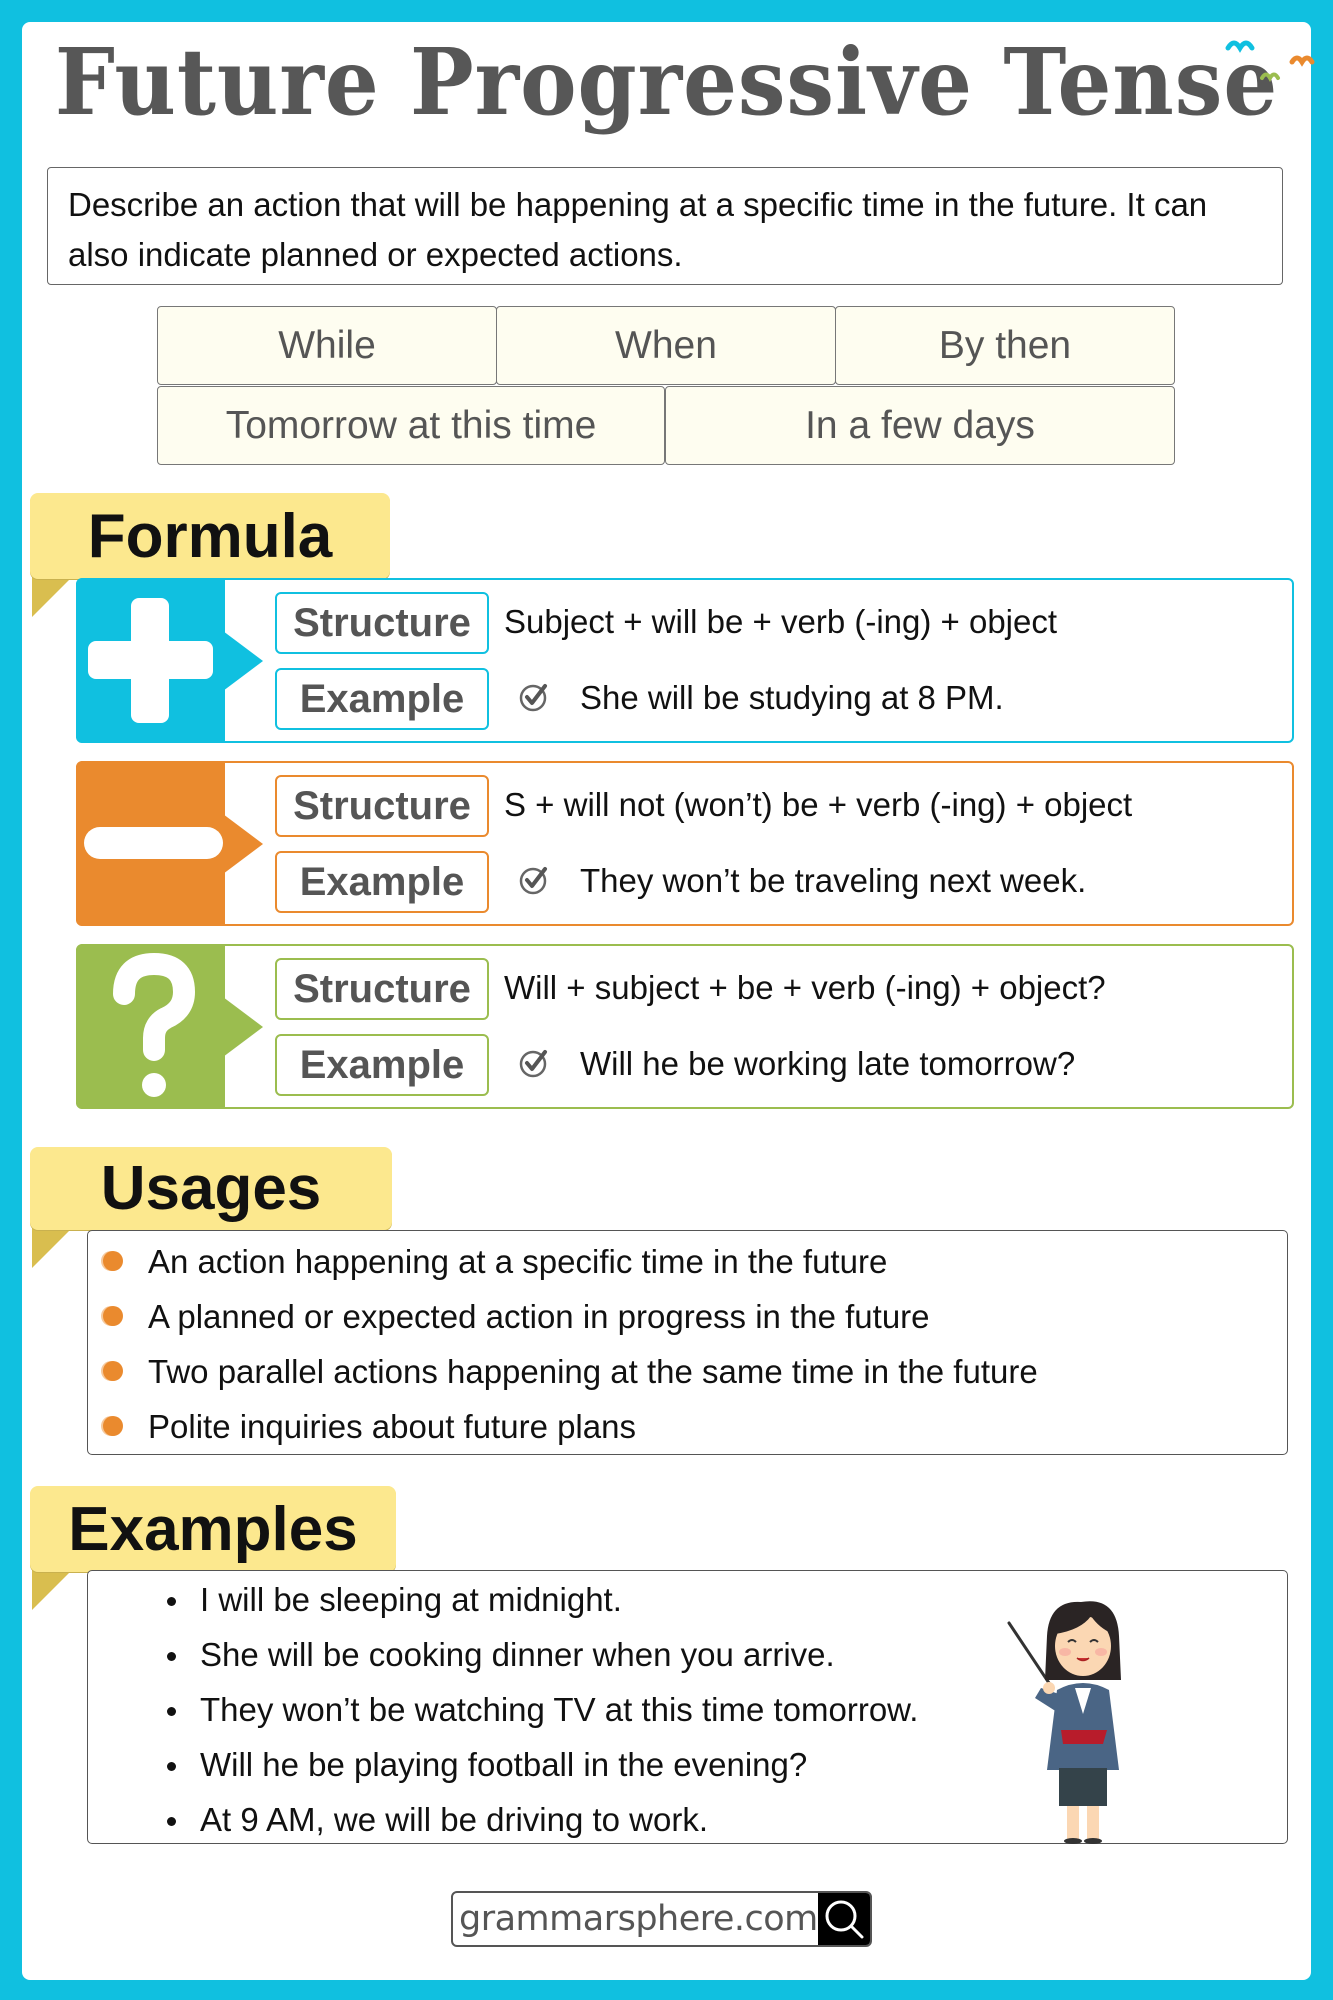  Describe the element at coordinates (833, 880) in the screenshot. I see `example-text: They won’t be traveling next week.` at that location.